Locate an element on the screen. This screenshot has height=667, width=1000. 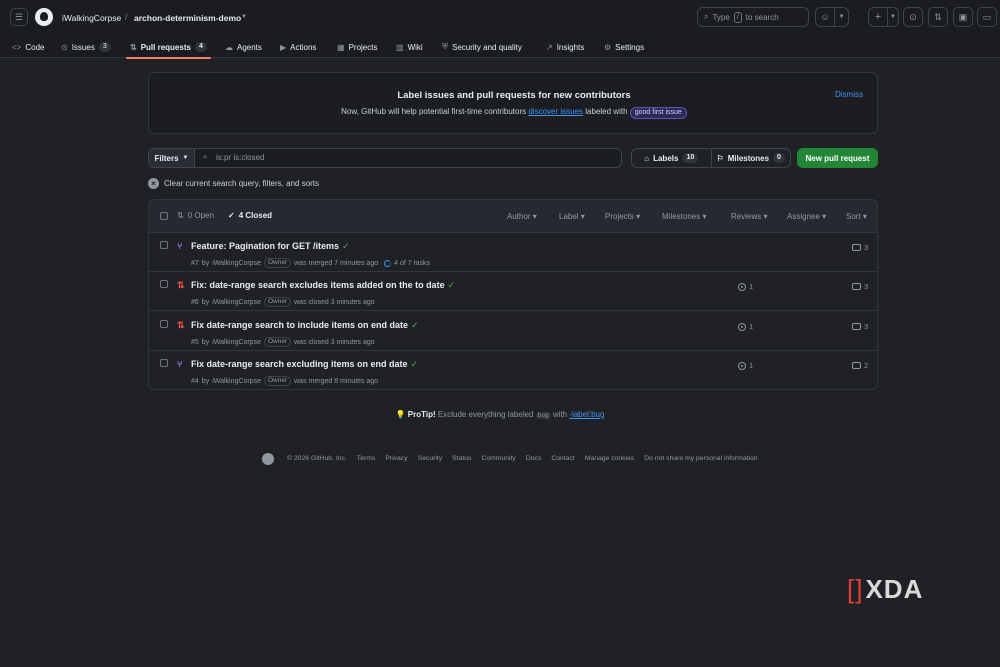
code-icon: <> is located at coordinates (17, 47).